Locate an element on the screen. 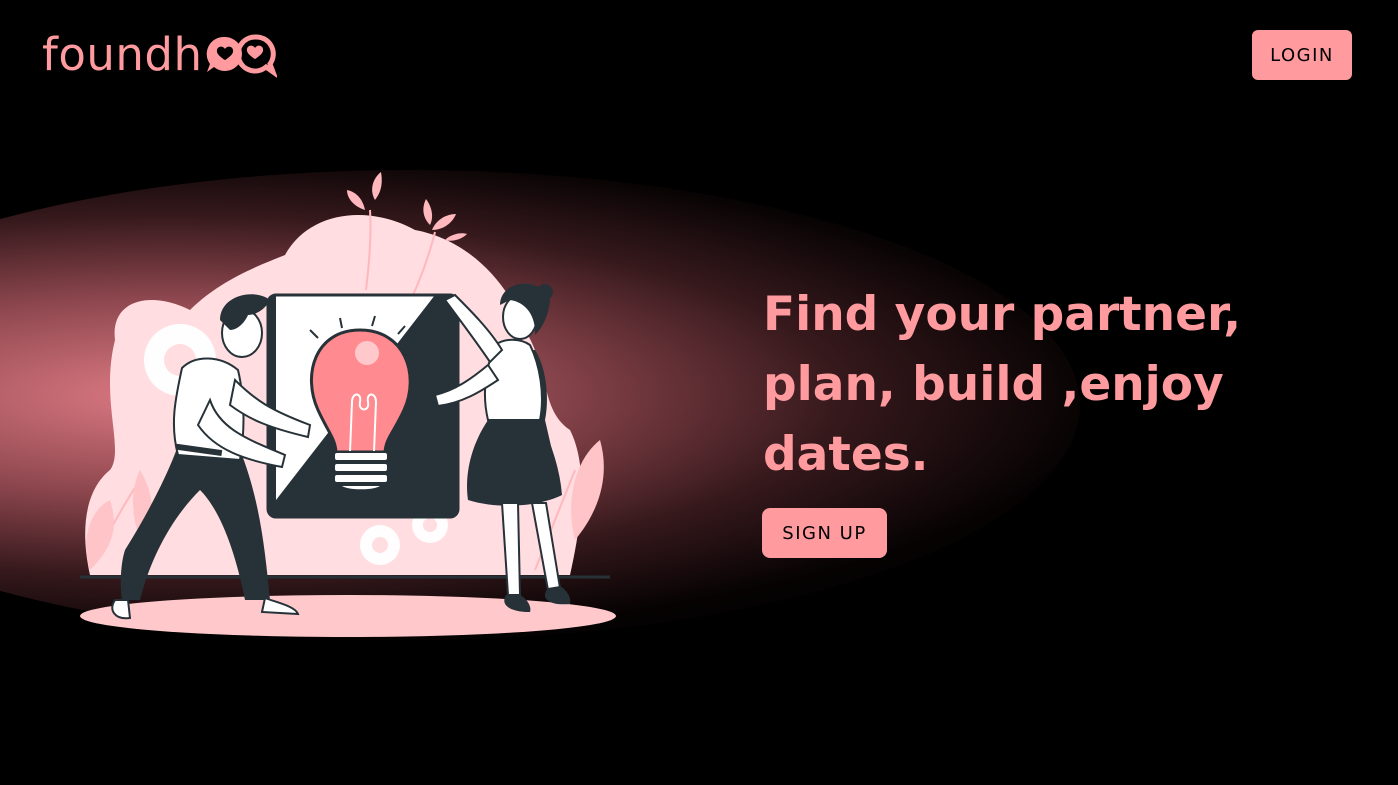  logo: foundh is located at coordinates (159, 54).